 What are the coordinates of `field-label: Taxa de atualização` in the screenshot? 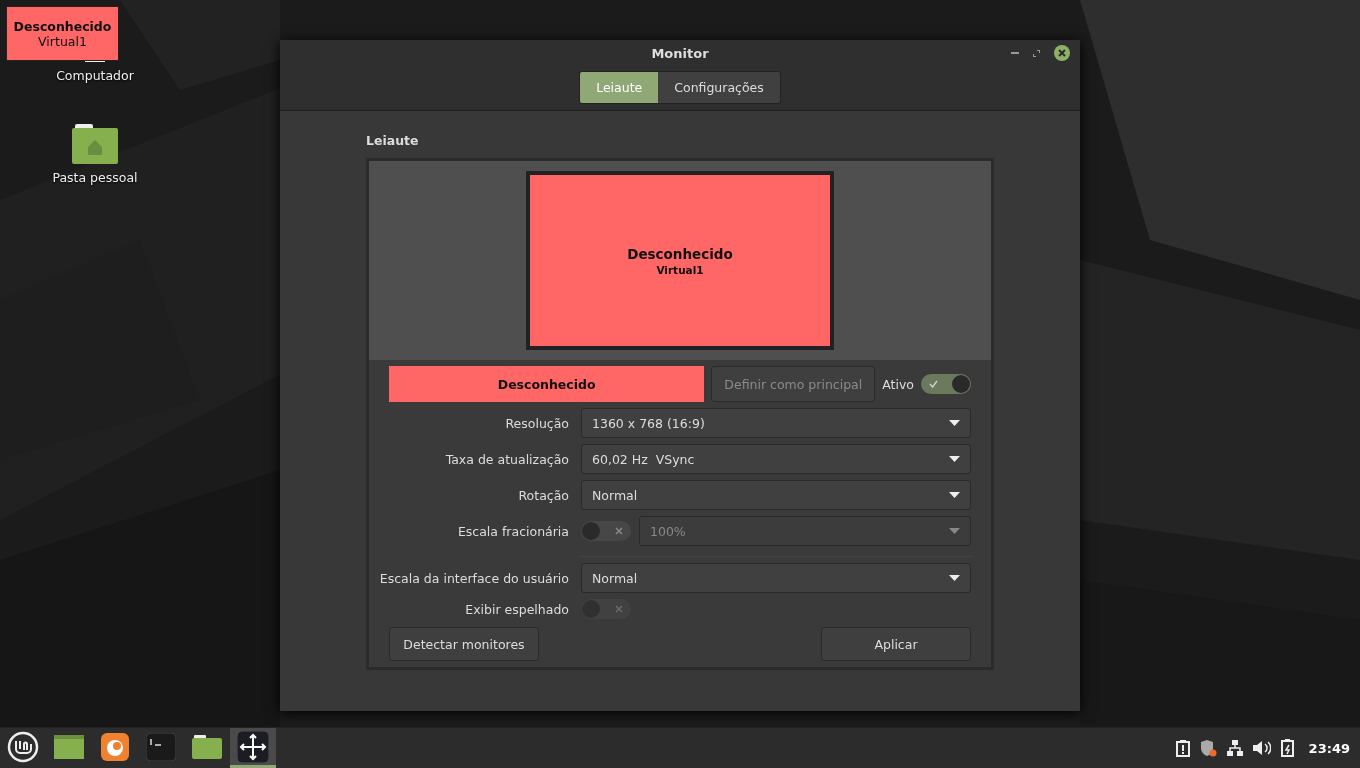 It's located at (507, 459).